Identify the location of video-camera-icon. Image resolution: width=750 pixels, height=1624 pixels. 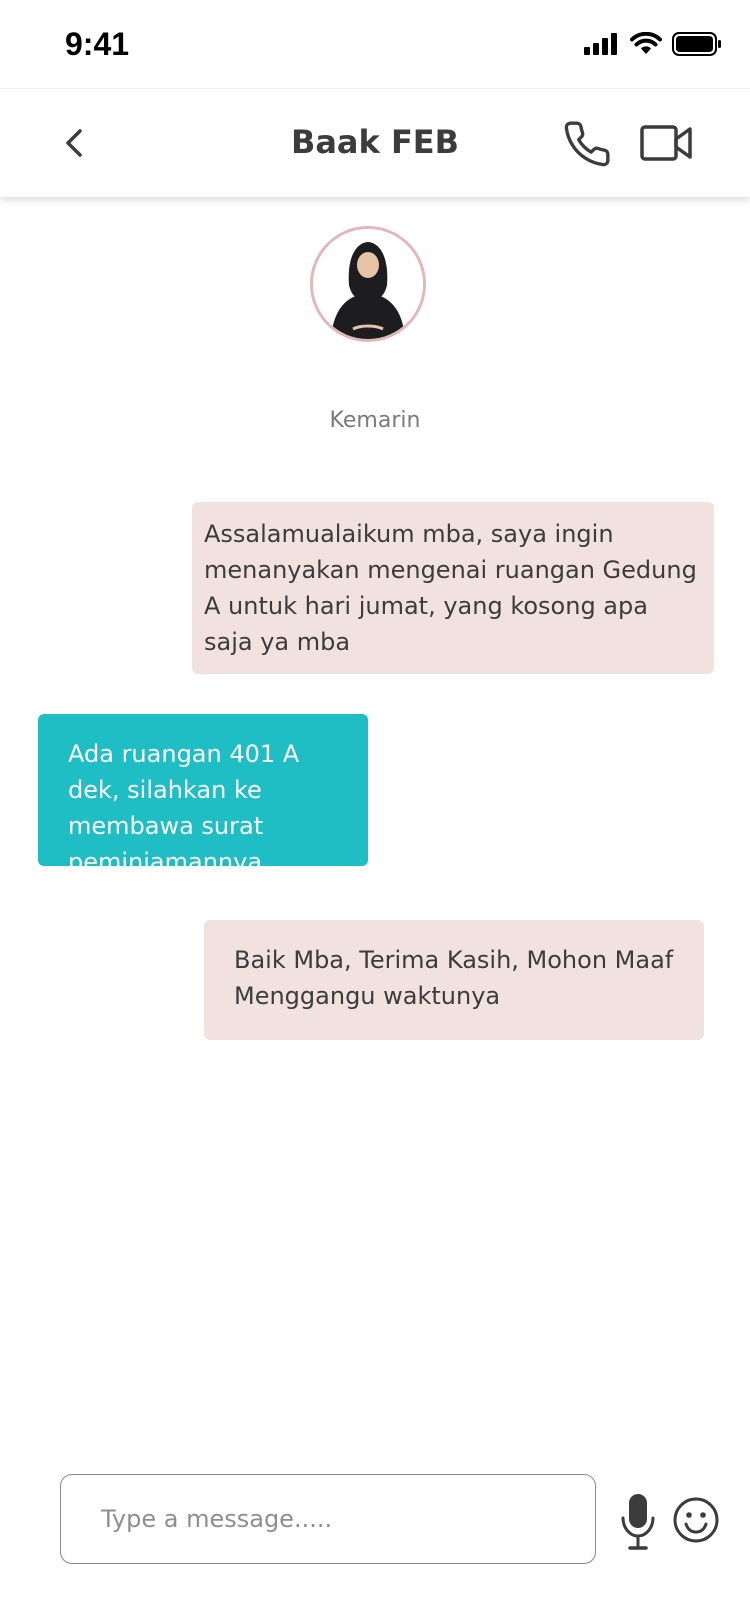
(666, 143).